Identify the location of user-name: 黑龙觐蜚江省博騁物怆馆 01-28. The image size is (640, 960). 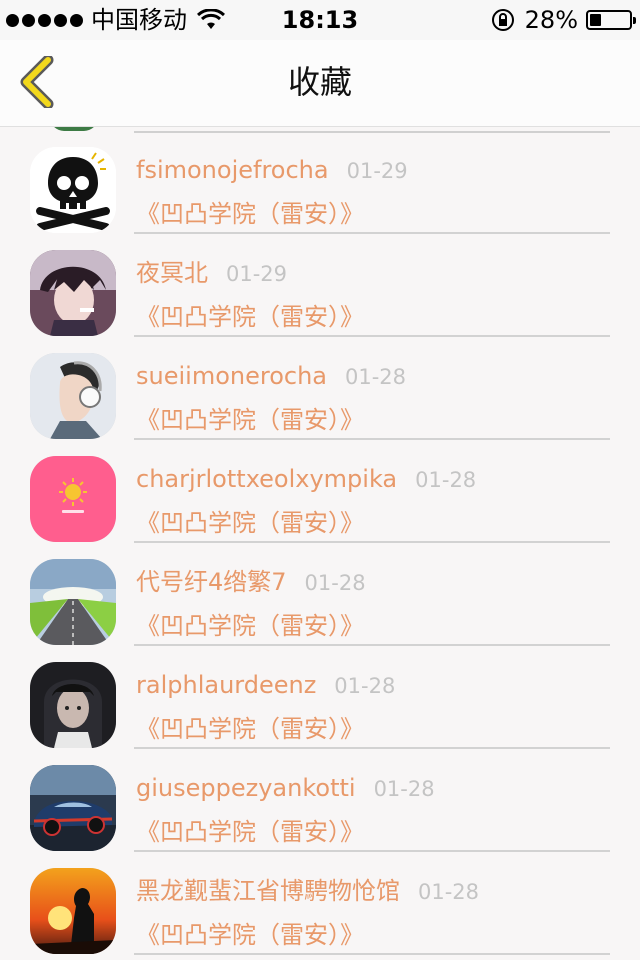
(308, 891).